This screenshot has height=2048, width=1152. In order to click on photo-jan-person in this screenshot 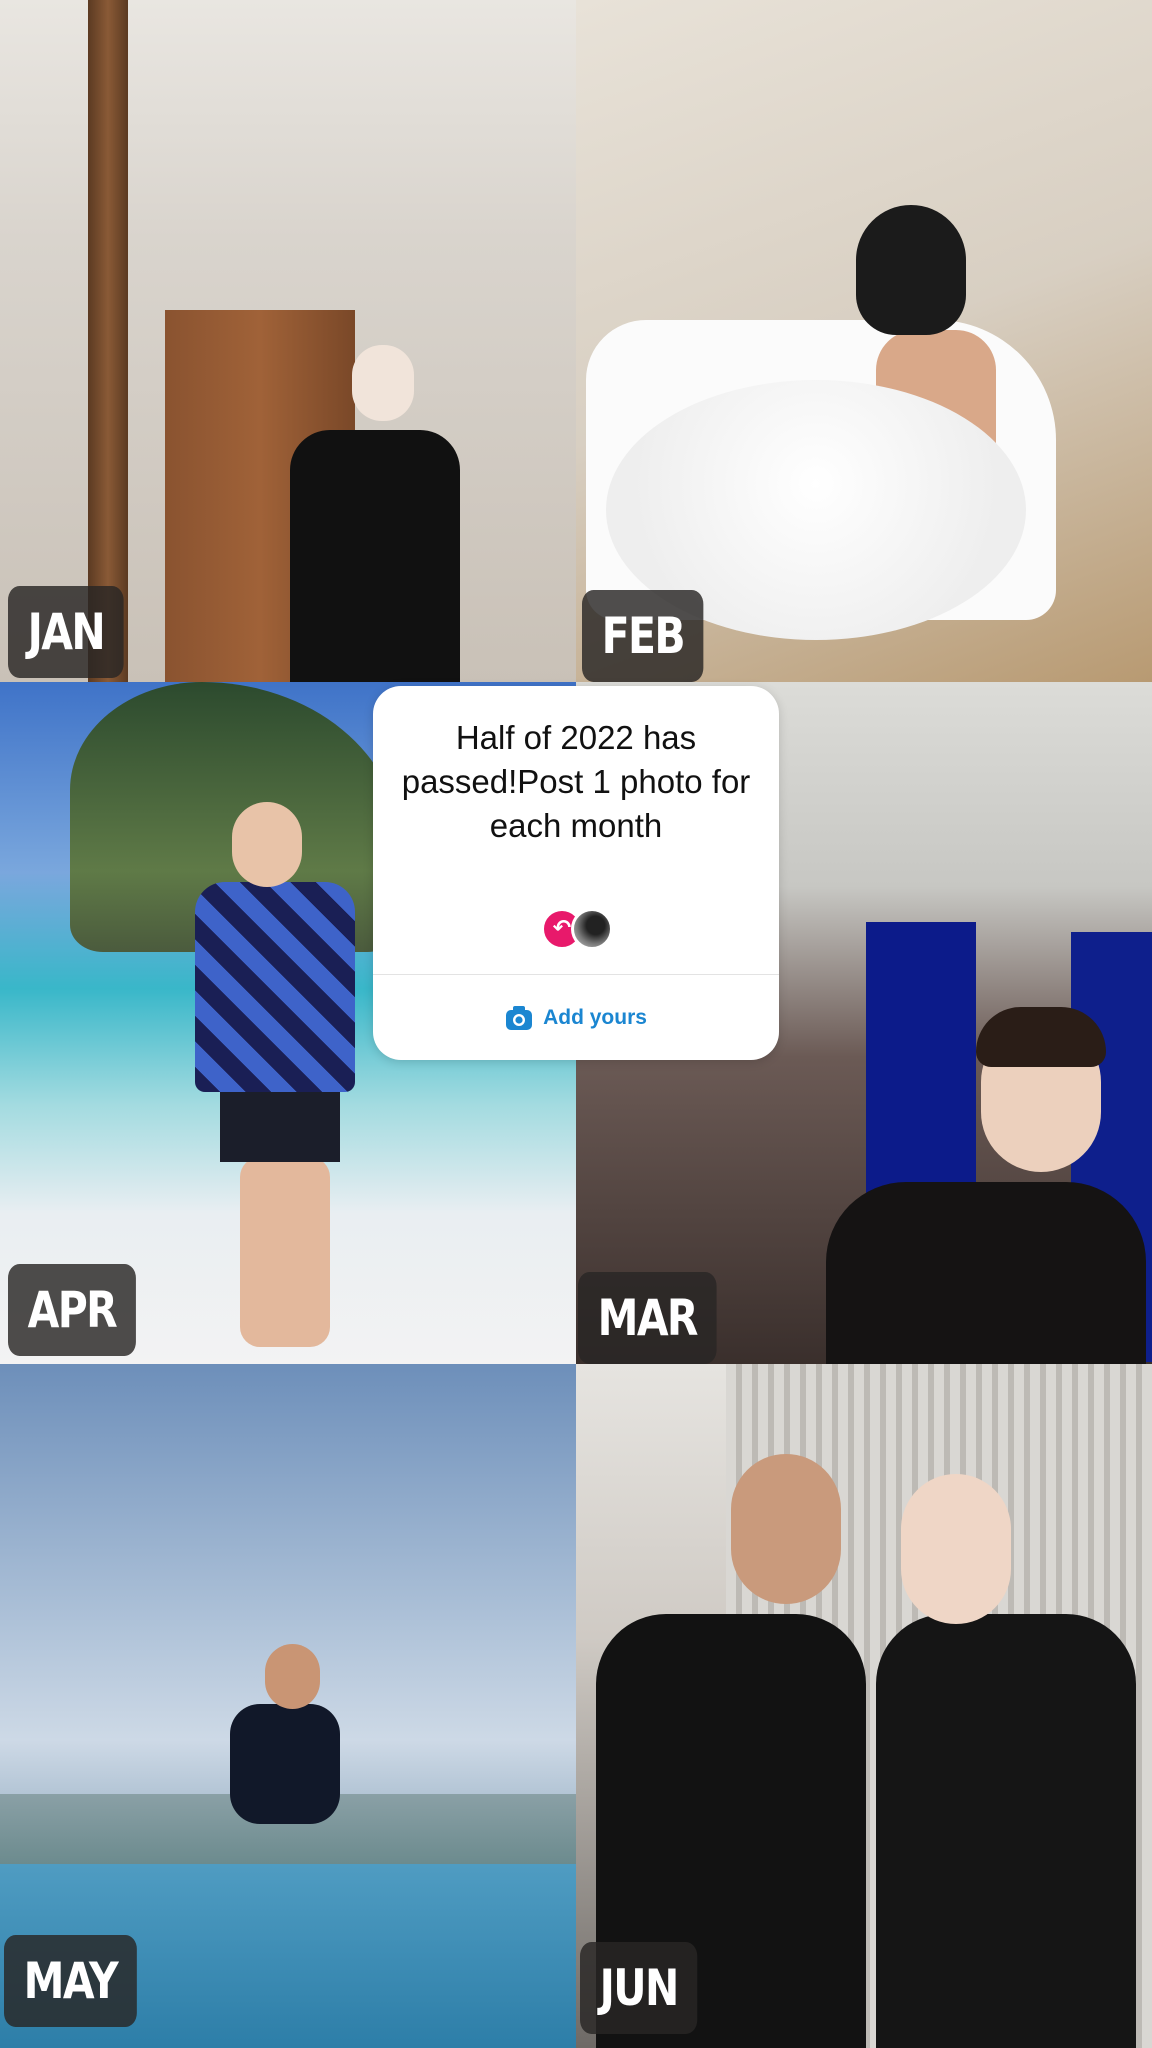, I will do `click(375, 556)`.